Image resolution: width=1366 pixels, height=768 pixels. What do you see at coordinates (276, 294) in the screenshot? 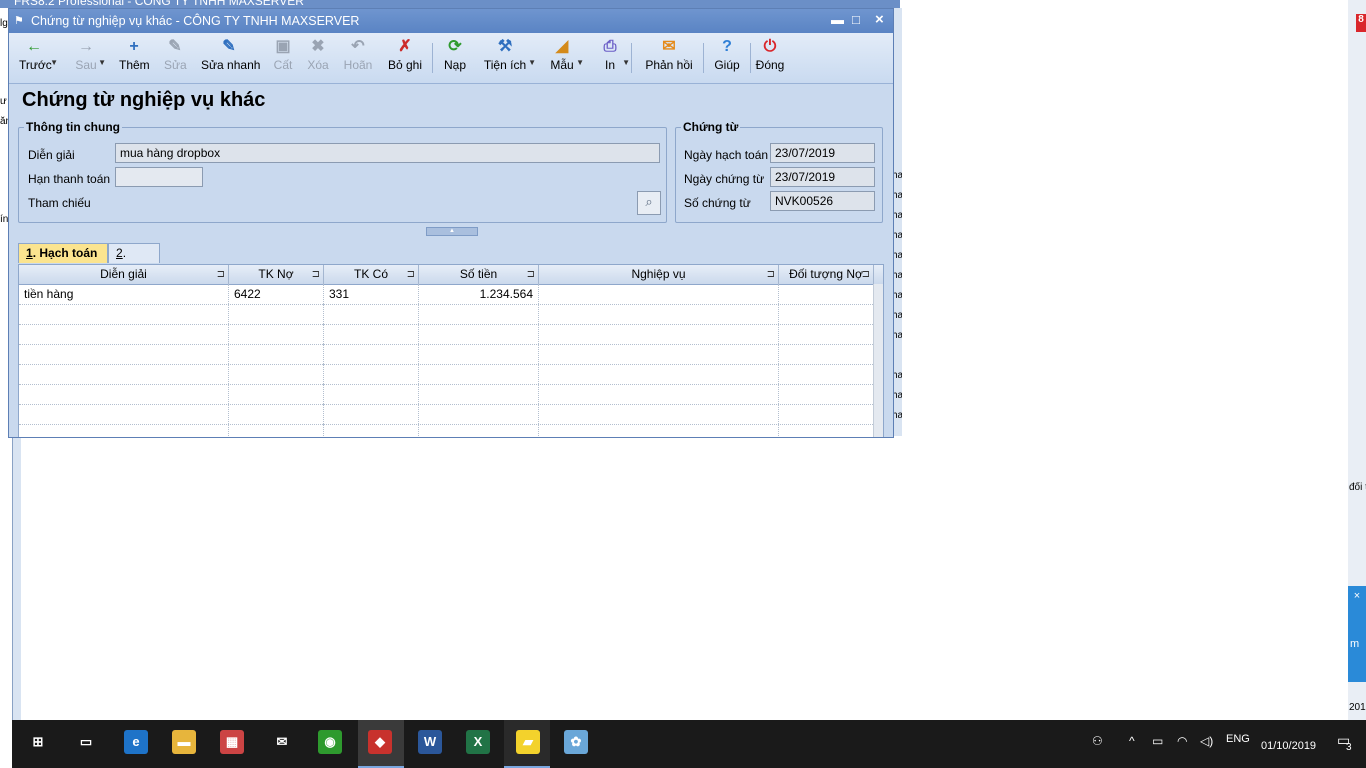
I see `table-cell: 6422` at bounding box center [276, 294].